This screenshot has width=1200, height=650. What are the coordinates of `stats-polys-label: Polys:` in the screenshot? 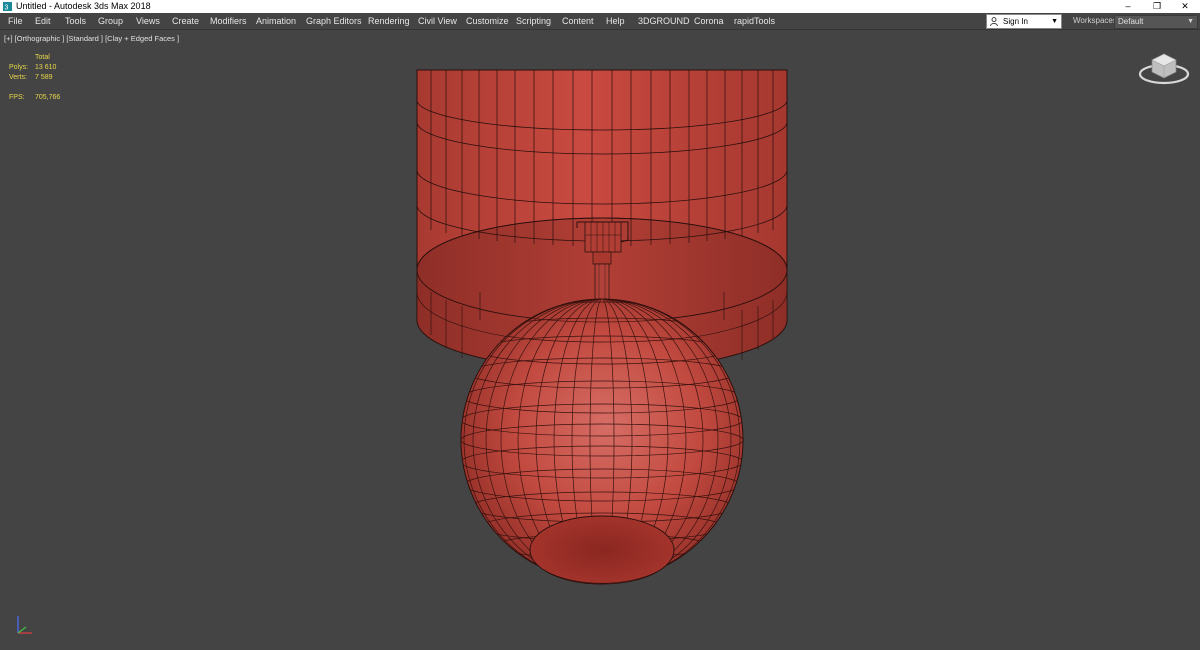 It's located at (19, 67).